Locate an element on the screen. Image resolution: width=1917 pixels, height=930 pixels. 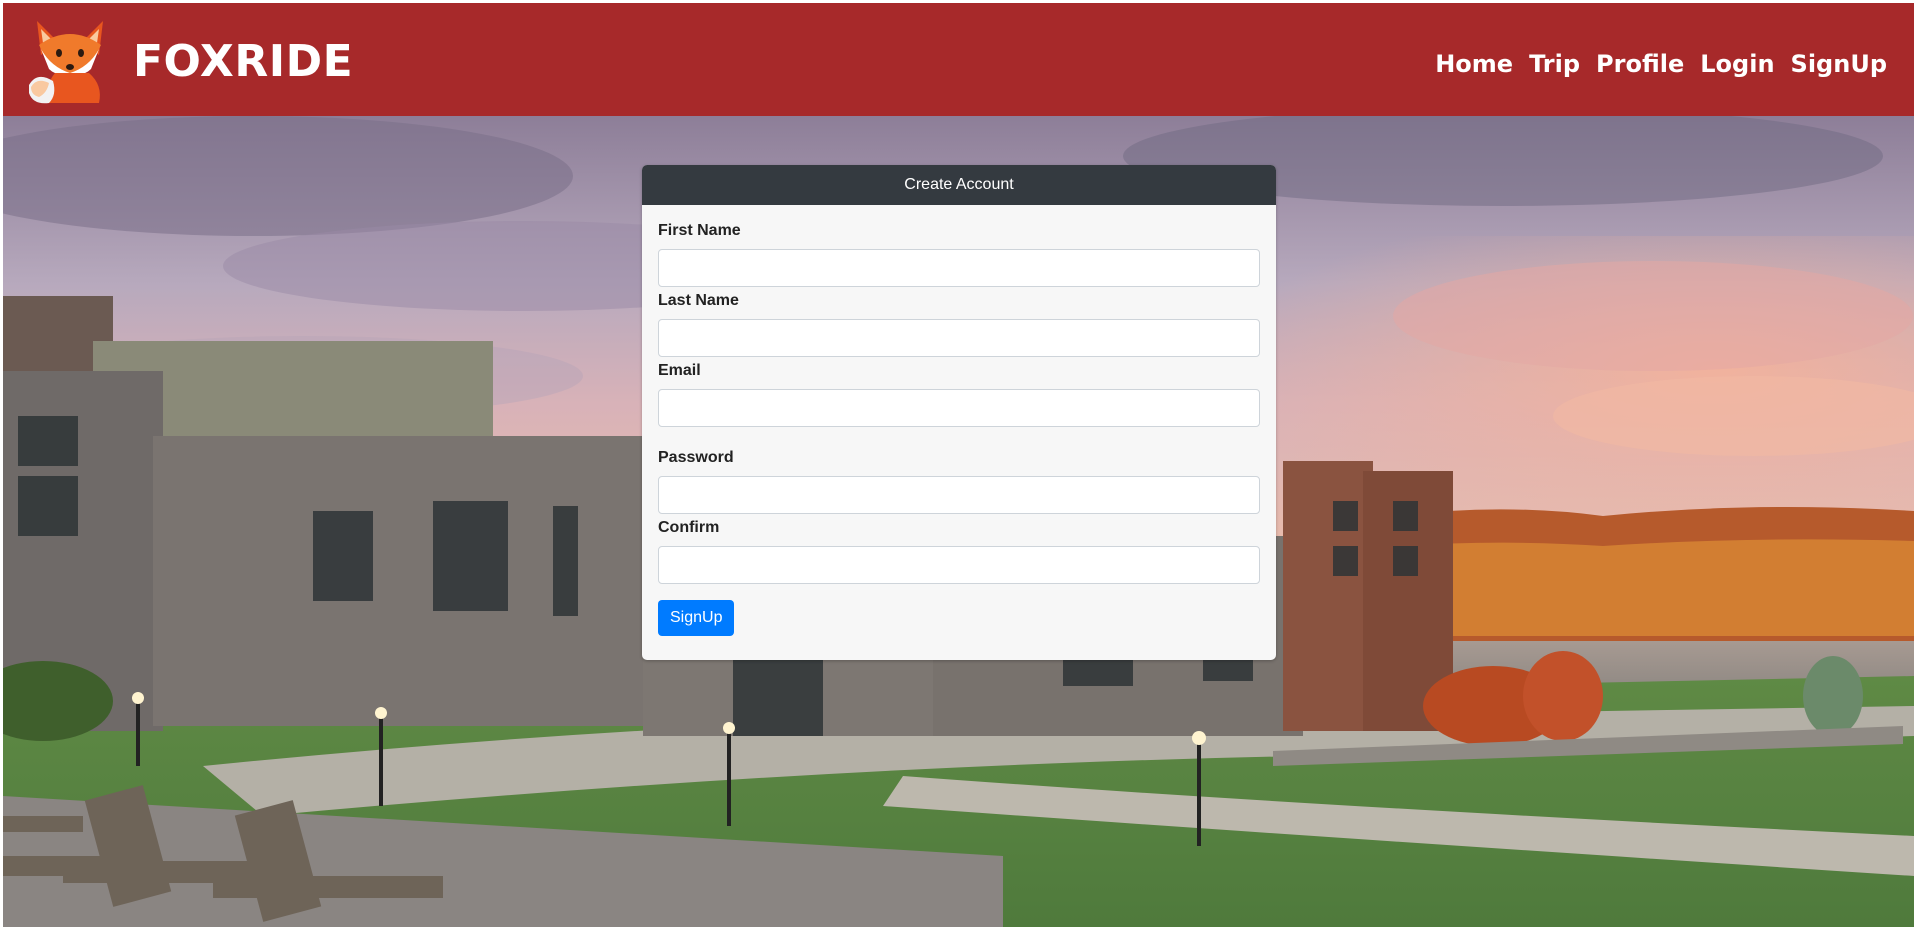
confirm-password-label: Confirm is located at coordinates (689, 527).